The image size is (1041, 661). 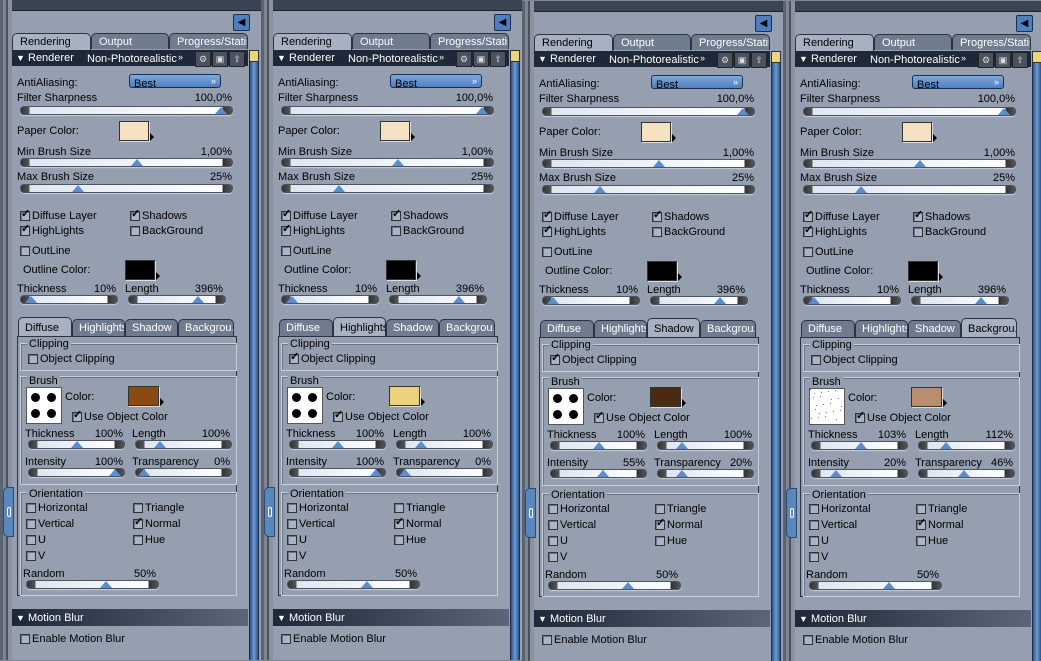 I want to click on max-brush-slider-thumb, so click(x=600, y=189).